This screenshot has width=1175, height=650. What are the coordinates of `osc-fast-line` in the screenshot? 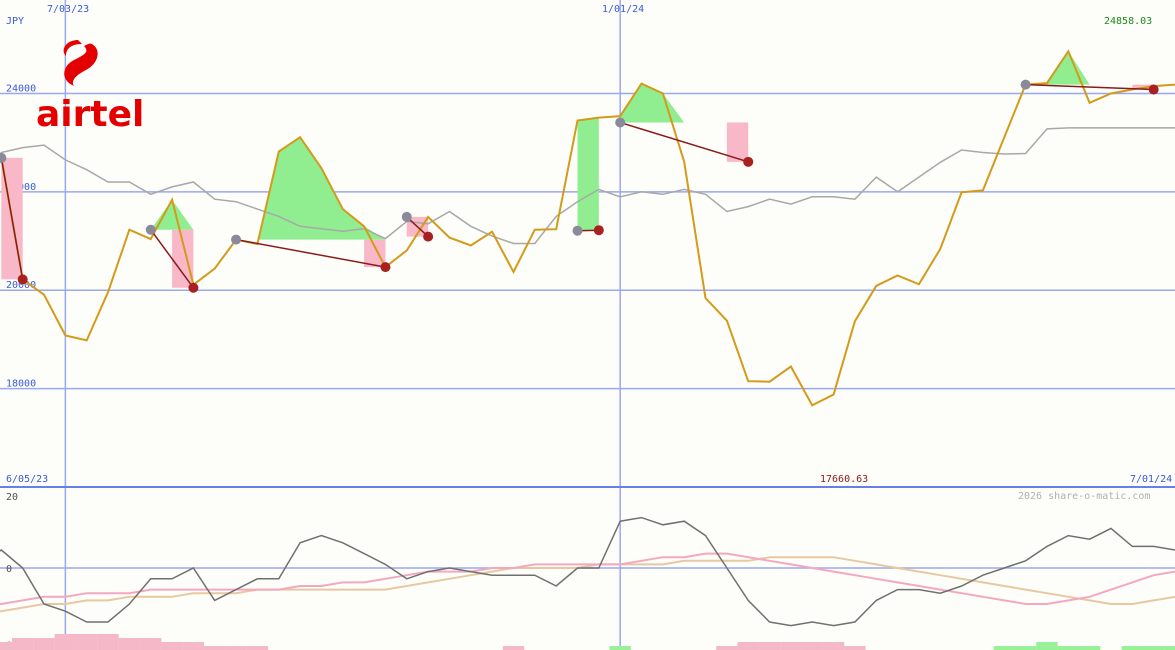 It's located at (587, 579).